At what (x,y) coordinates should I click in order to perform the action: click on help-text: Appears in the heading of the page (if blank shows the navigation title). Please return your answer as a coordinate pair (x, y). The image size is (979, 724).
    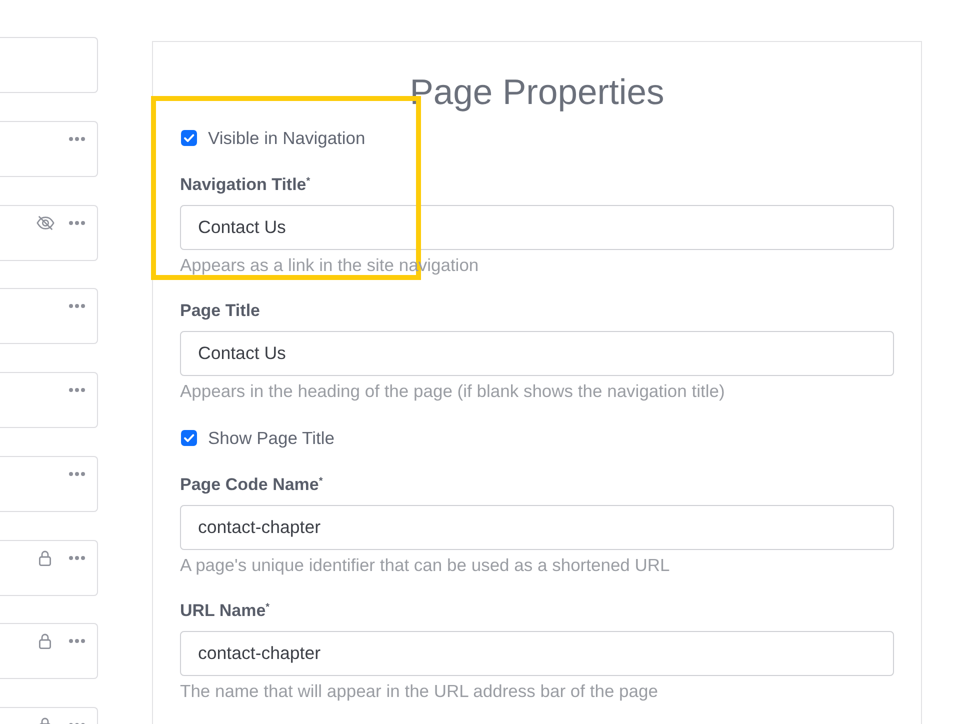
    Looking at the image, I should click on (452, 391).